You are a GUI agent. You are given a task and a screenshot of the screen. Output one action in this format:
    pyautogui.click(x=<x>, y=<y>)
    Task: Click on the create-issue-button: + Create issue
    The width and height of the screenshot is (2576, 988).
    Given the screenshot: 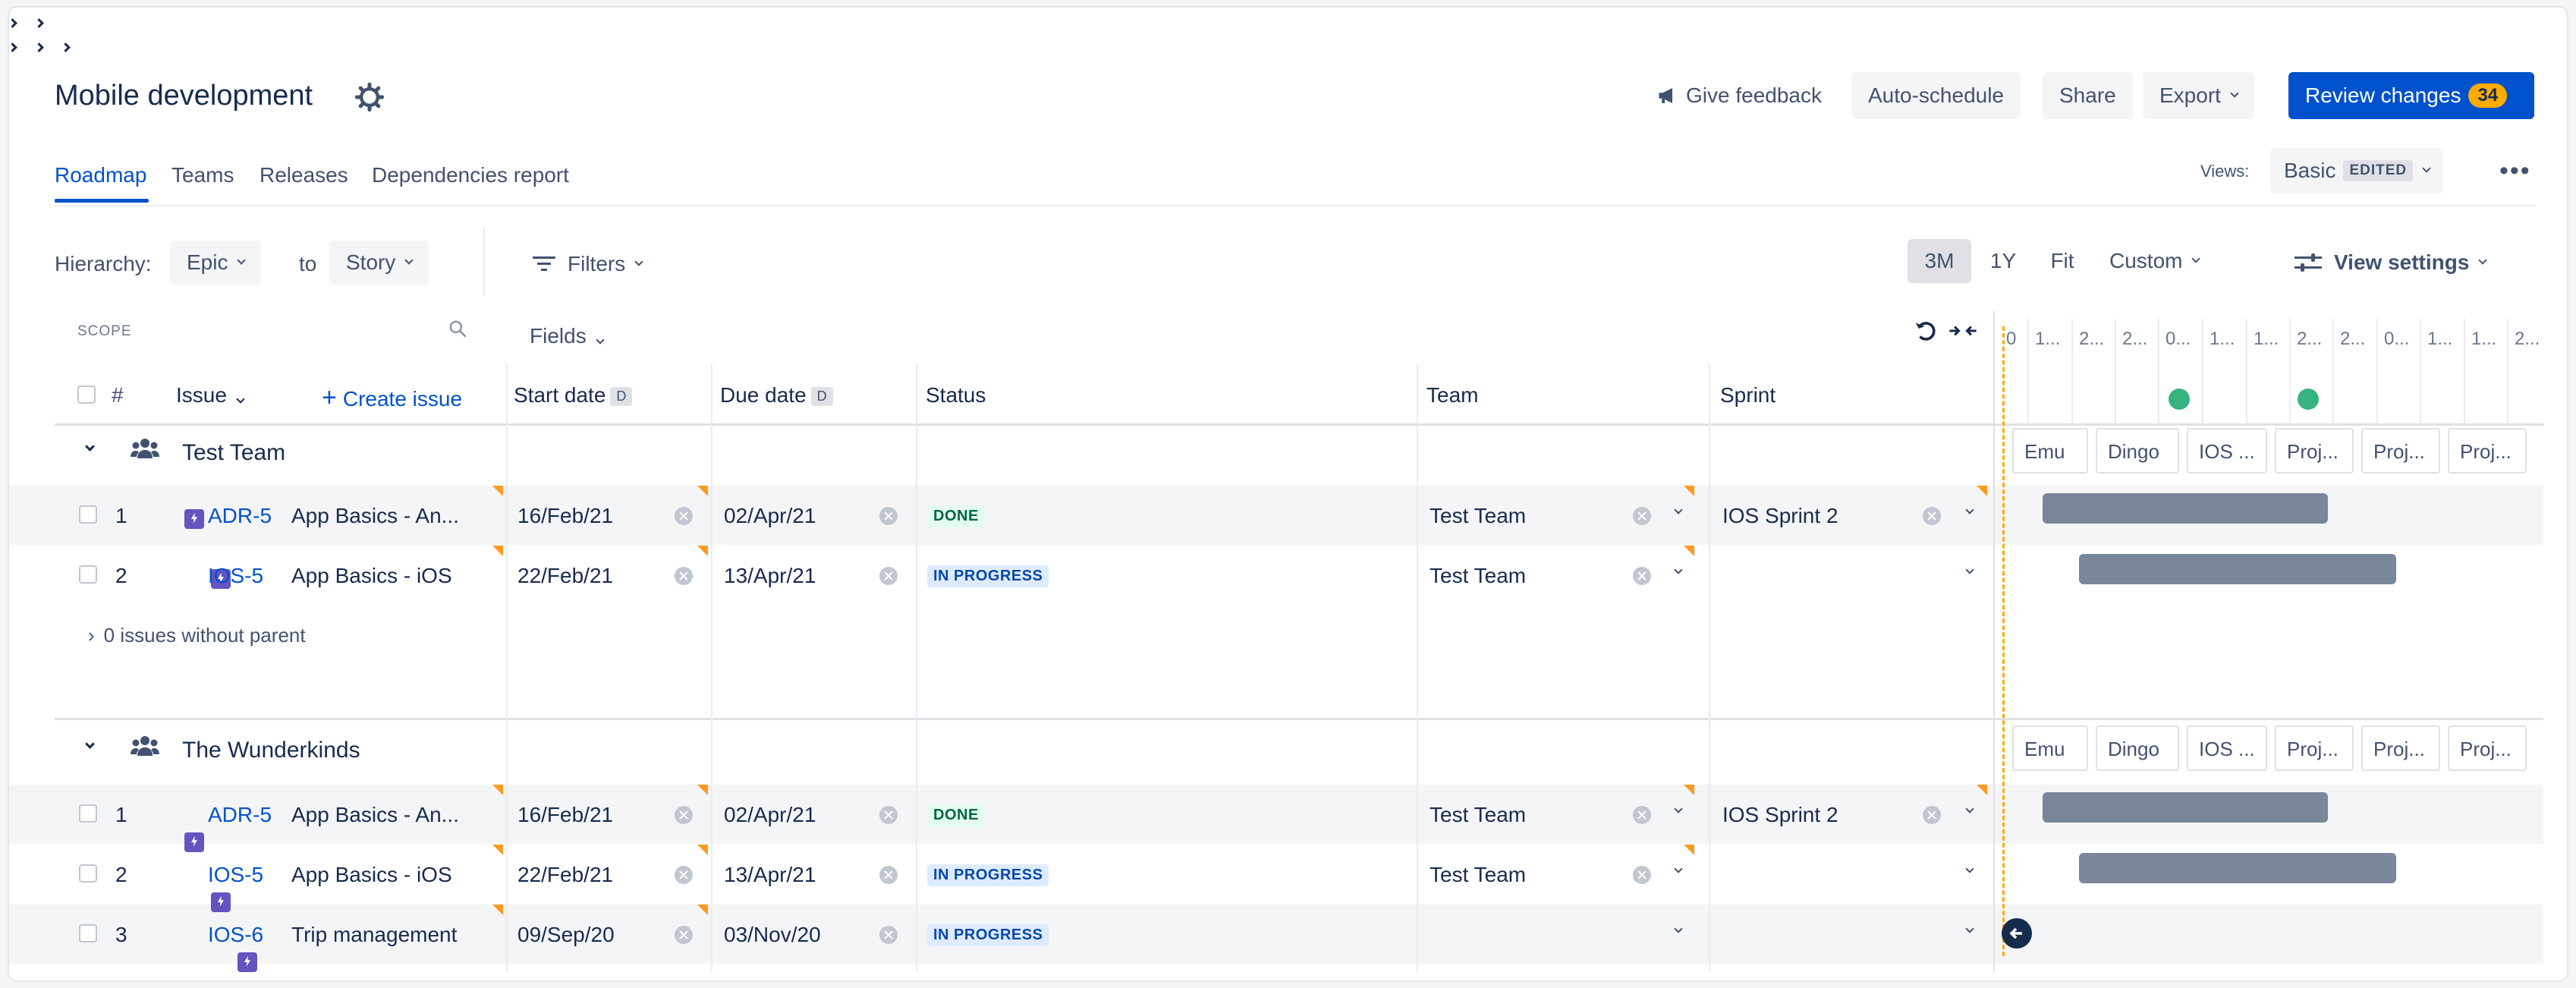 What is the action you would take?
    pyautogui.click(x=392, y=398)
    